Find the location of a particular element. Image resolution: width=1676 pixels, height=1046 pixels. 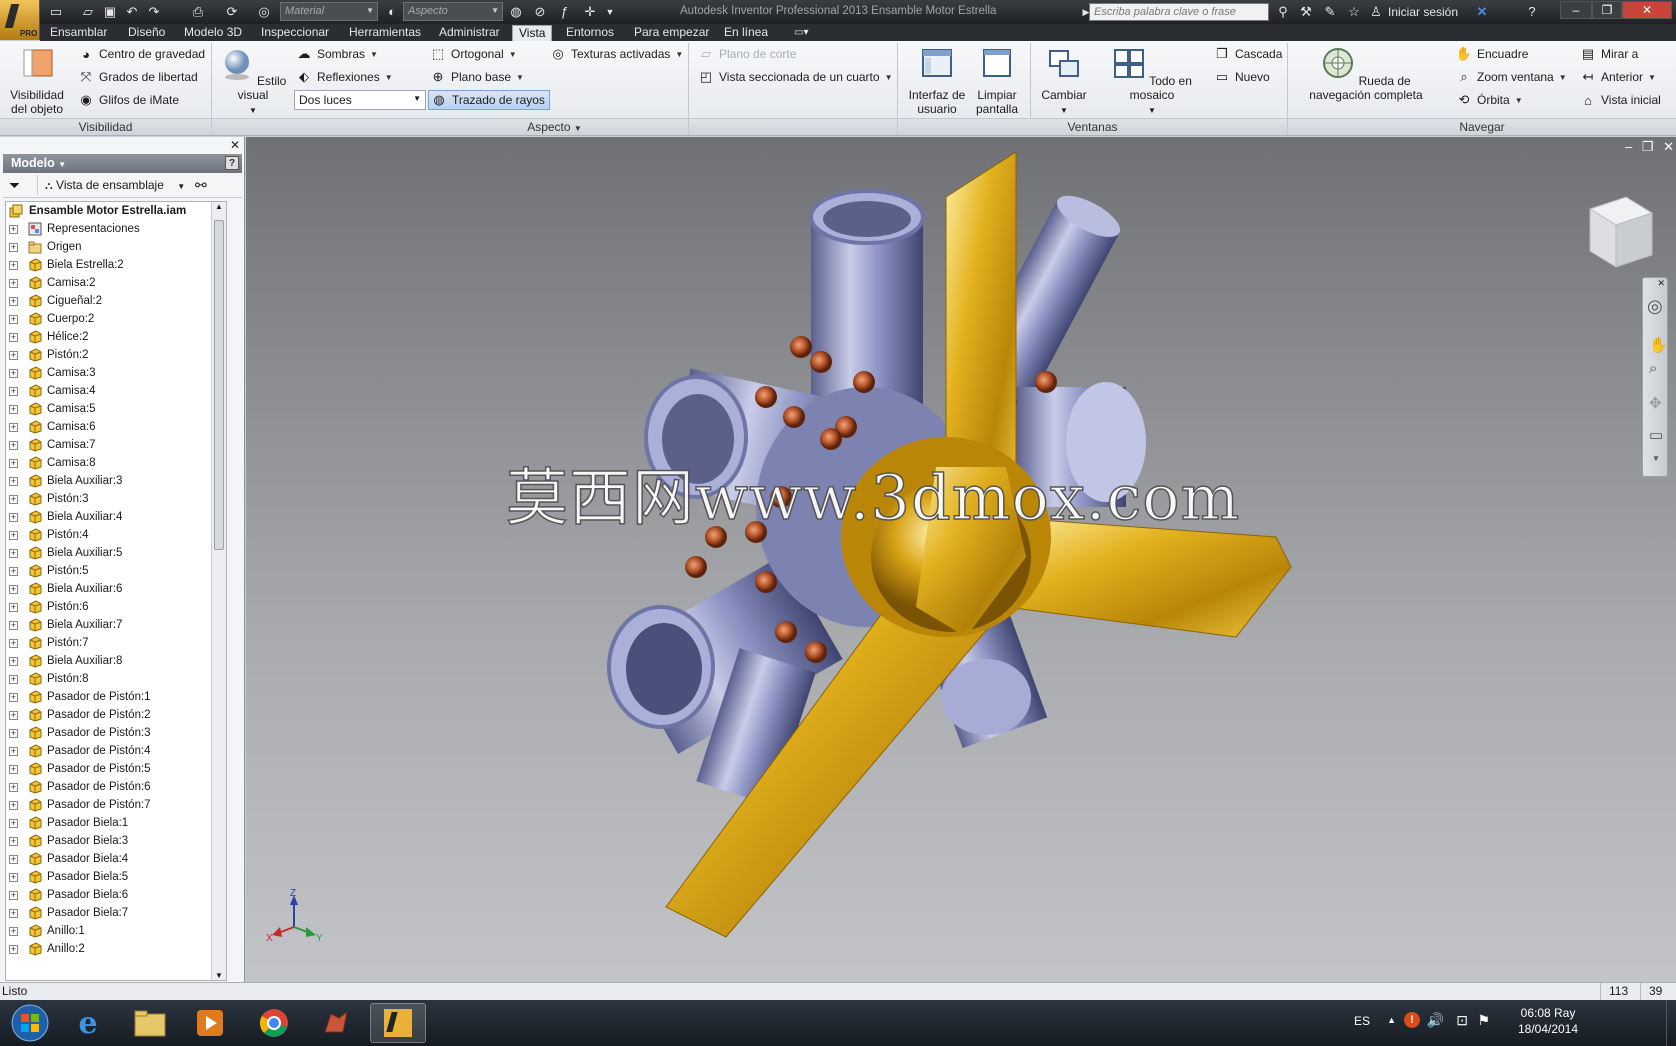

look-at-button: ▤ Mirar a is located at coordinates (1609, 54).